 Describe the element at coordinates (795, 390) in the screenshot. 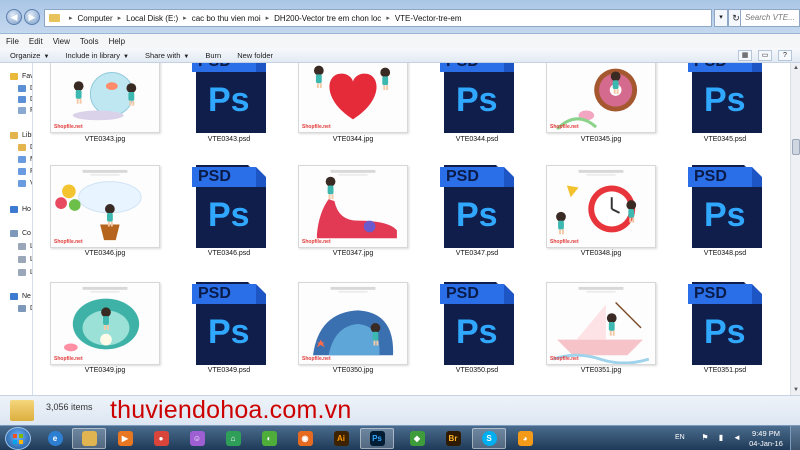

I see `scroll-down-icon: ▼` at that location.